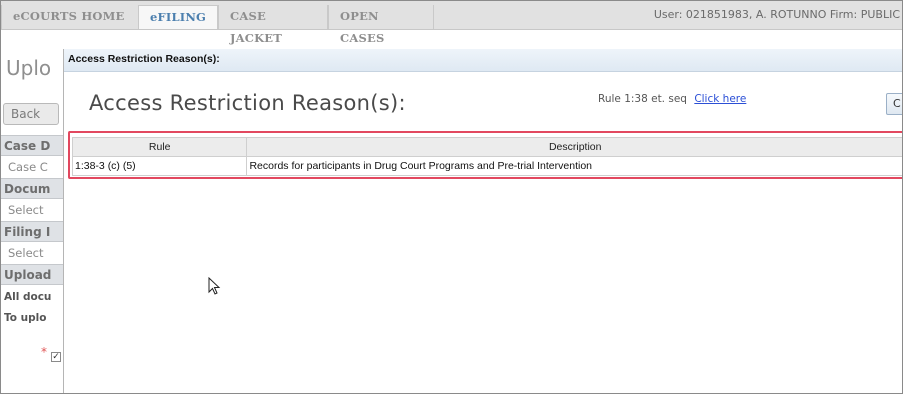 Image resolution: width=903 pixels, height=394 pixels. Describe the element at coordinates (32, 188) in the screenshot. I see `section-header-document: Docum` at that location.